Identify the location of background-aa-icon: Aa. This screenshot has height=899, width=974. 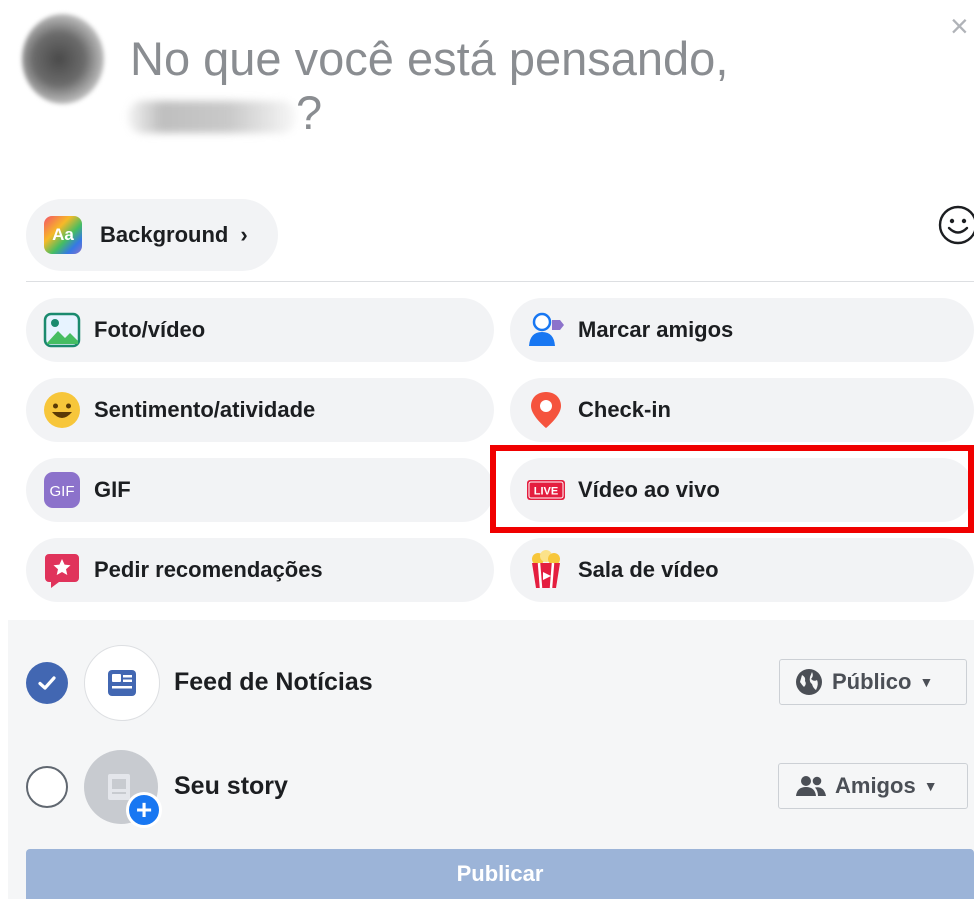
(63, 235).